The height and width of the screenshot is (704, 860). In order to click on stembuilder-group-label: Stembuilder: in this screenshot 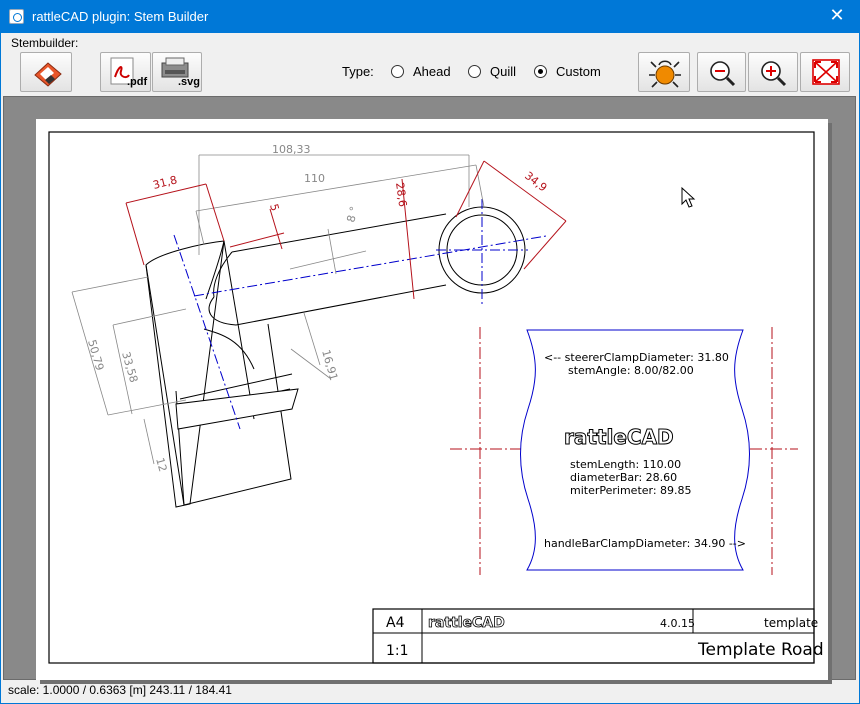, I will do `click(45, 43)`.